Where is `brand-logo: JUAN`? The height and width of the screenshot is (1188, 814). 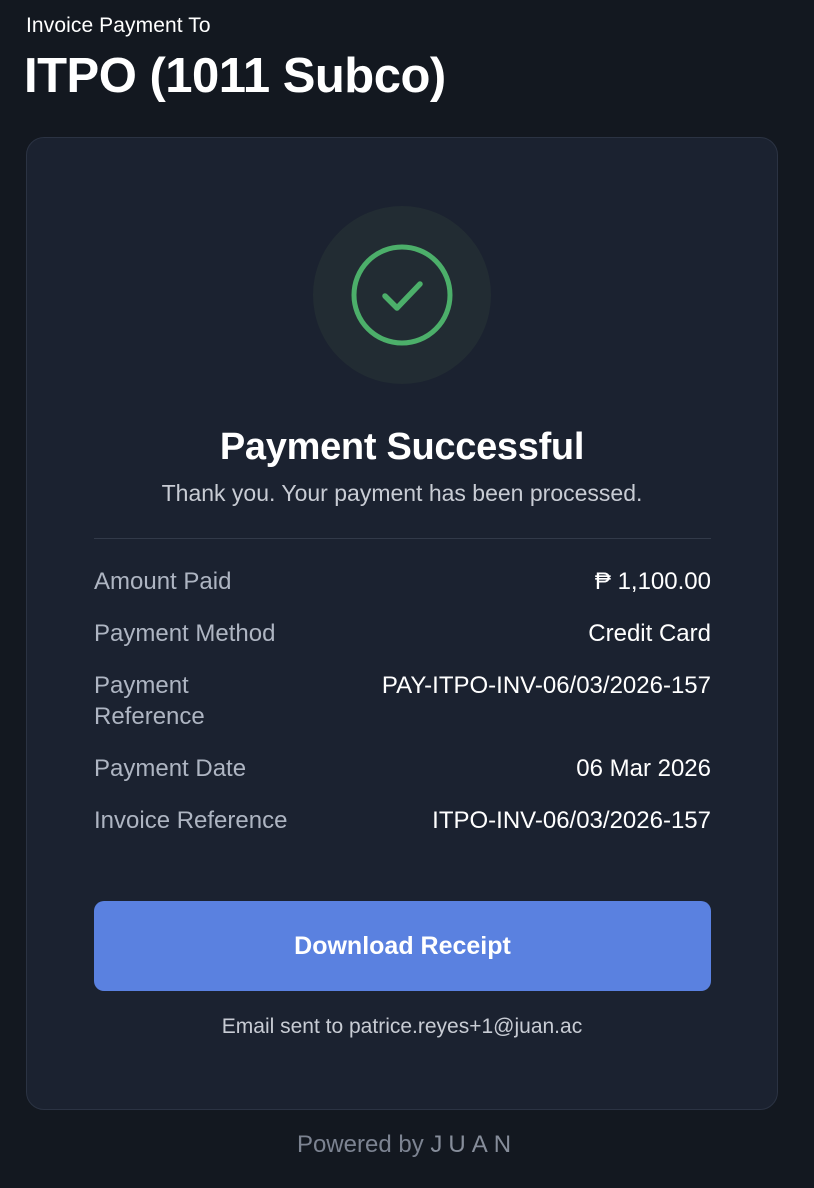 brand-logo: JUAN is located at coordinates (474, 1144).